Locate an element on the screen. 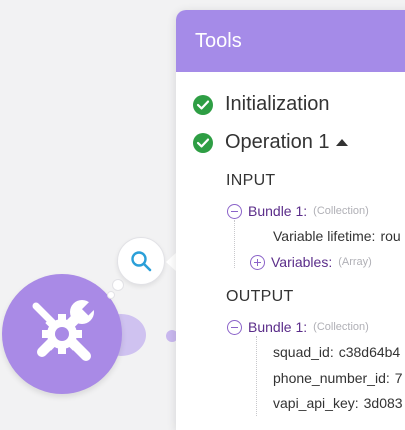 This screenshot has width=405, height=430. item-key: Variables: is located at coordinates (302, 262).